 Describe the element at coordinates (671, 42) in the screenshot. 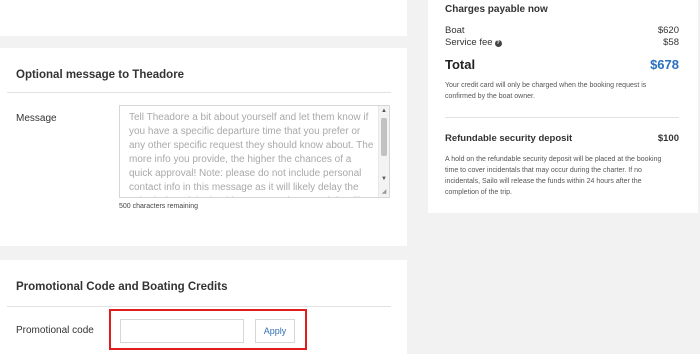

I see `charge-value: $58` at that location.